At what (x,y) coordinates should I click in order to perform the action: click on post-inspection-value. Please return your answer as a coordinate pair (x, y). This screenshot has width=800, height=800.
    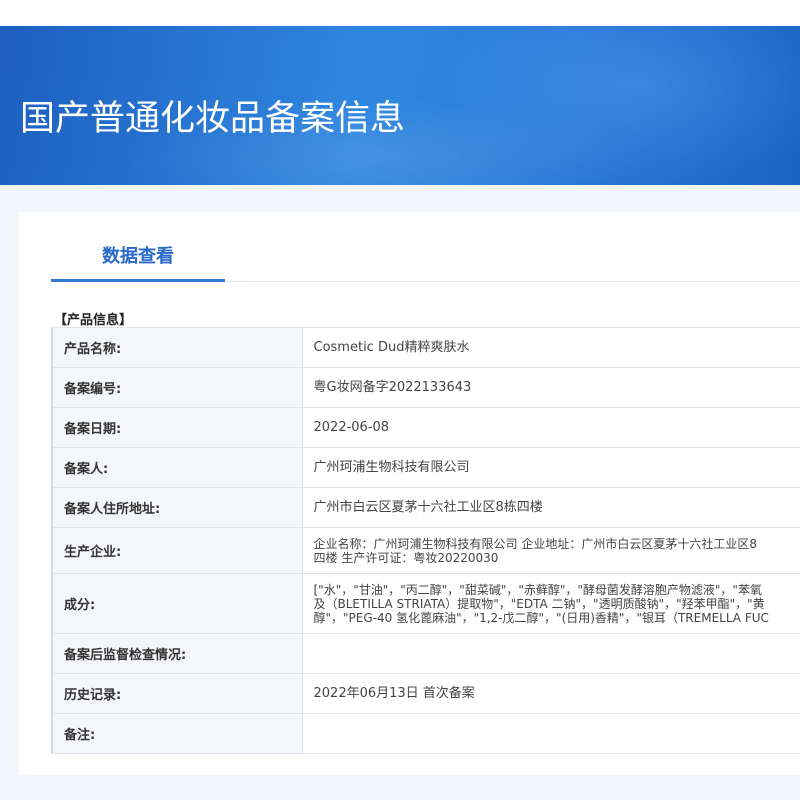
    Looking at the image, I should click on (550, 653).